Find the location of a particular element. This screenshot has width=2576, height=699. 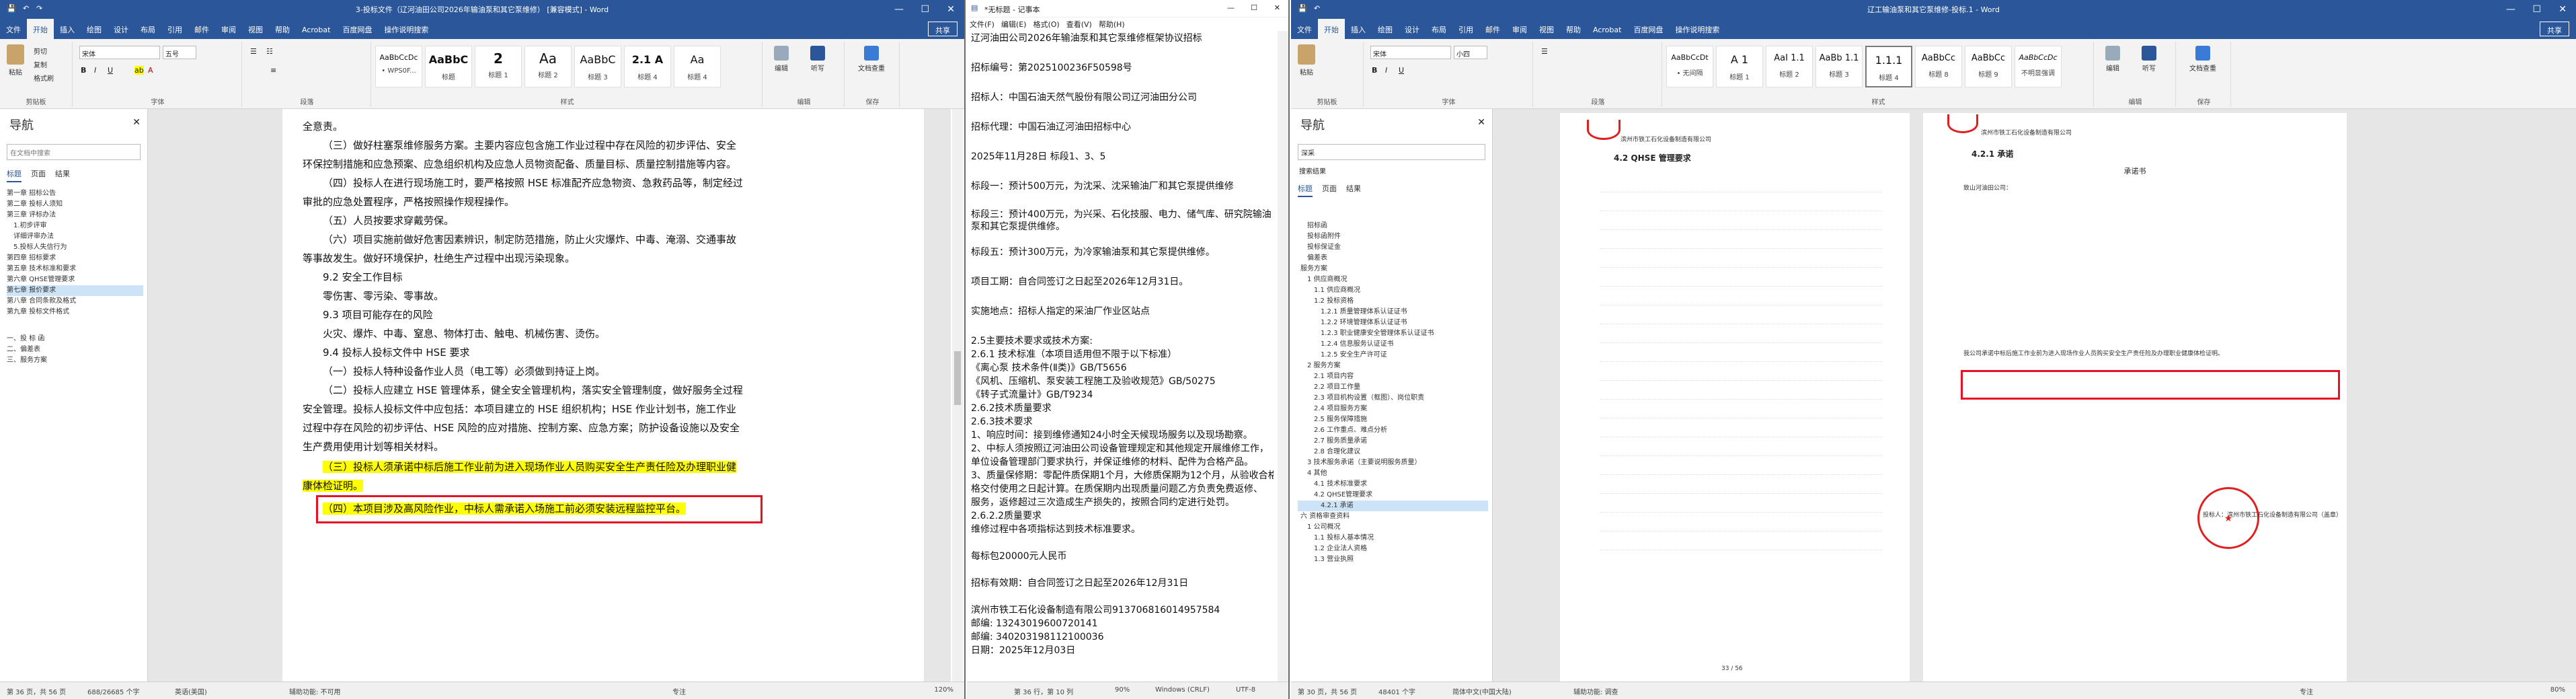

tab-home: 开始 is located at coordinates (1331, 29).